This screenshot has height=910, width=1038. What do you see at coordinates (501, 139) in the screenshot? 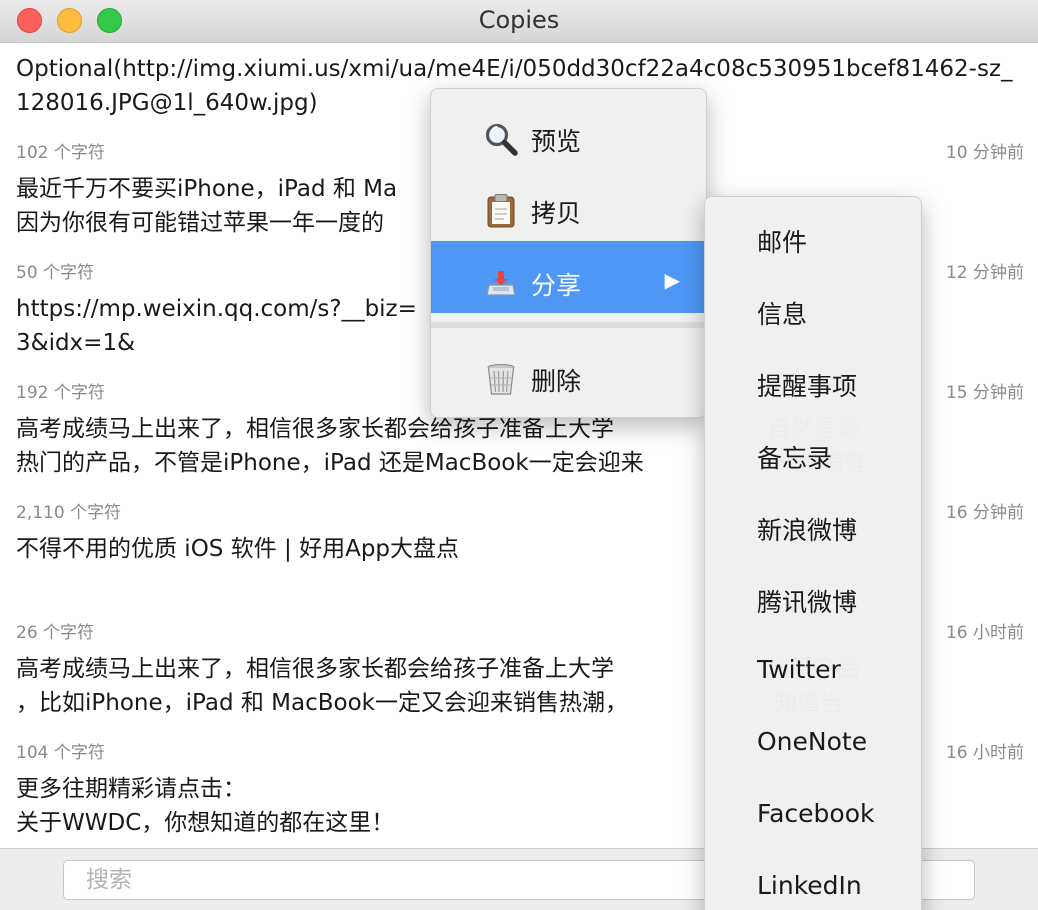
I see `magnifier-icon` at bounding box center [501, 139].